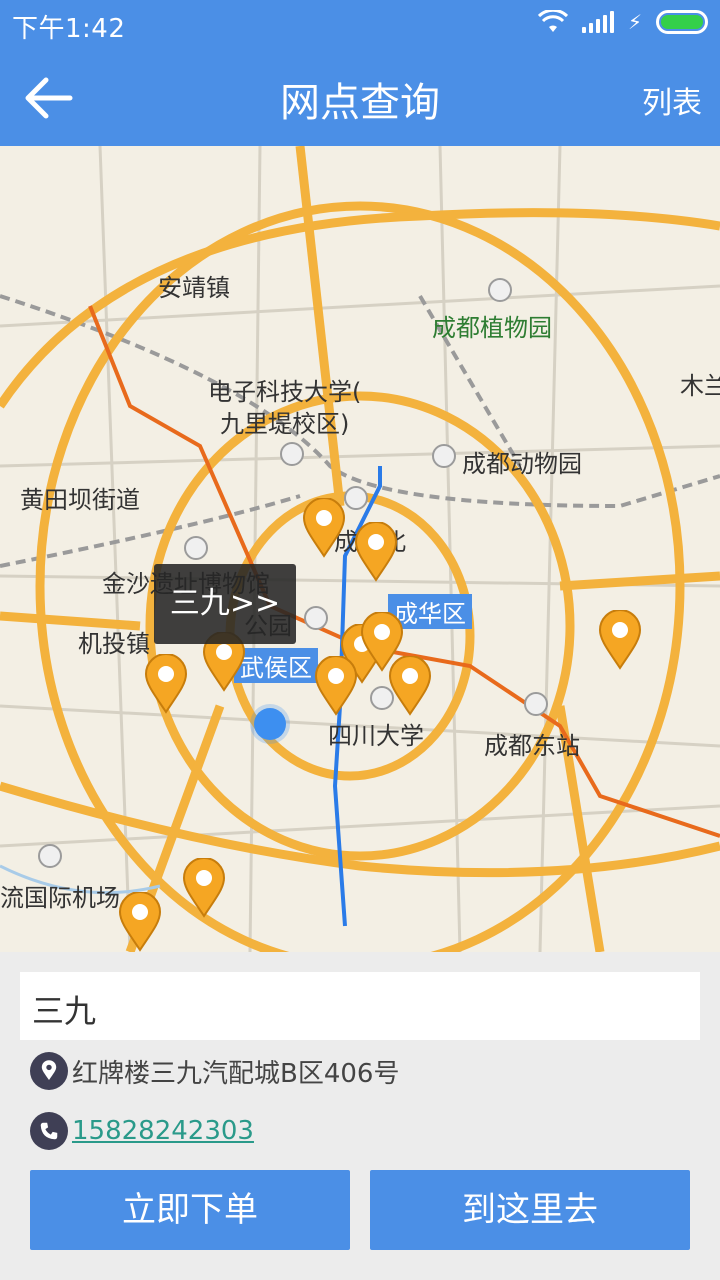 Image resolution: width=720 pixels, height=1280 pixels. Describe the element at coordinates (163, 1131) in the screenshot. I see `store-phone-link: 15828242303` at that location.